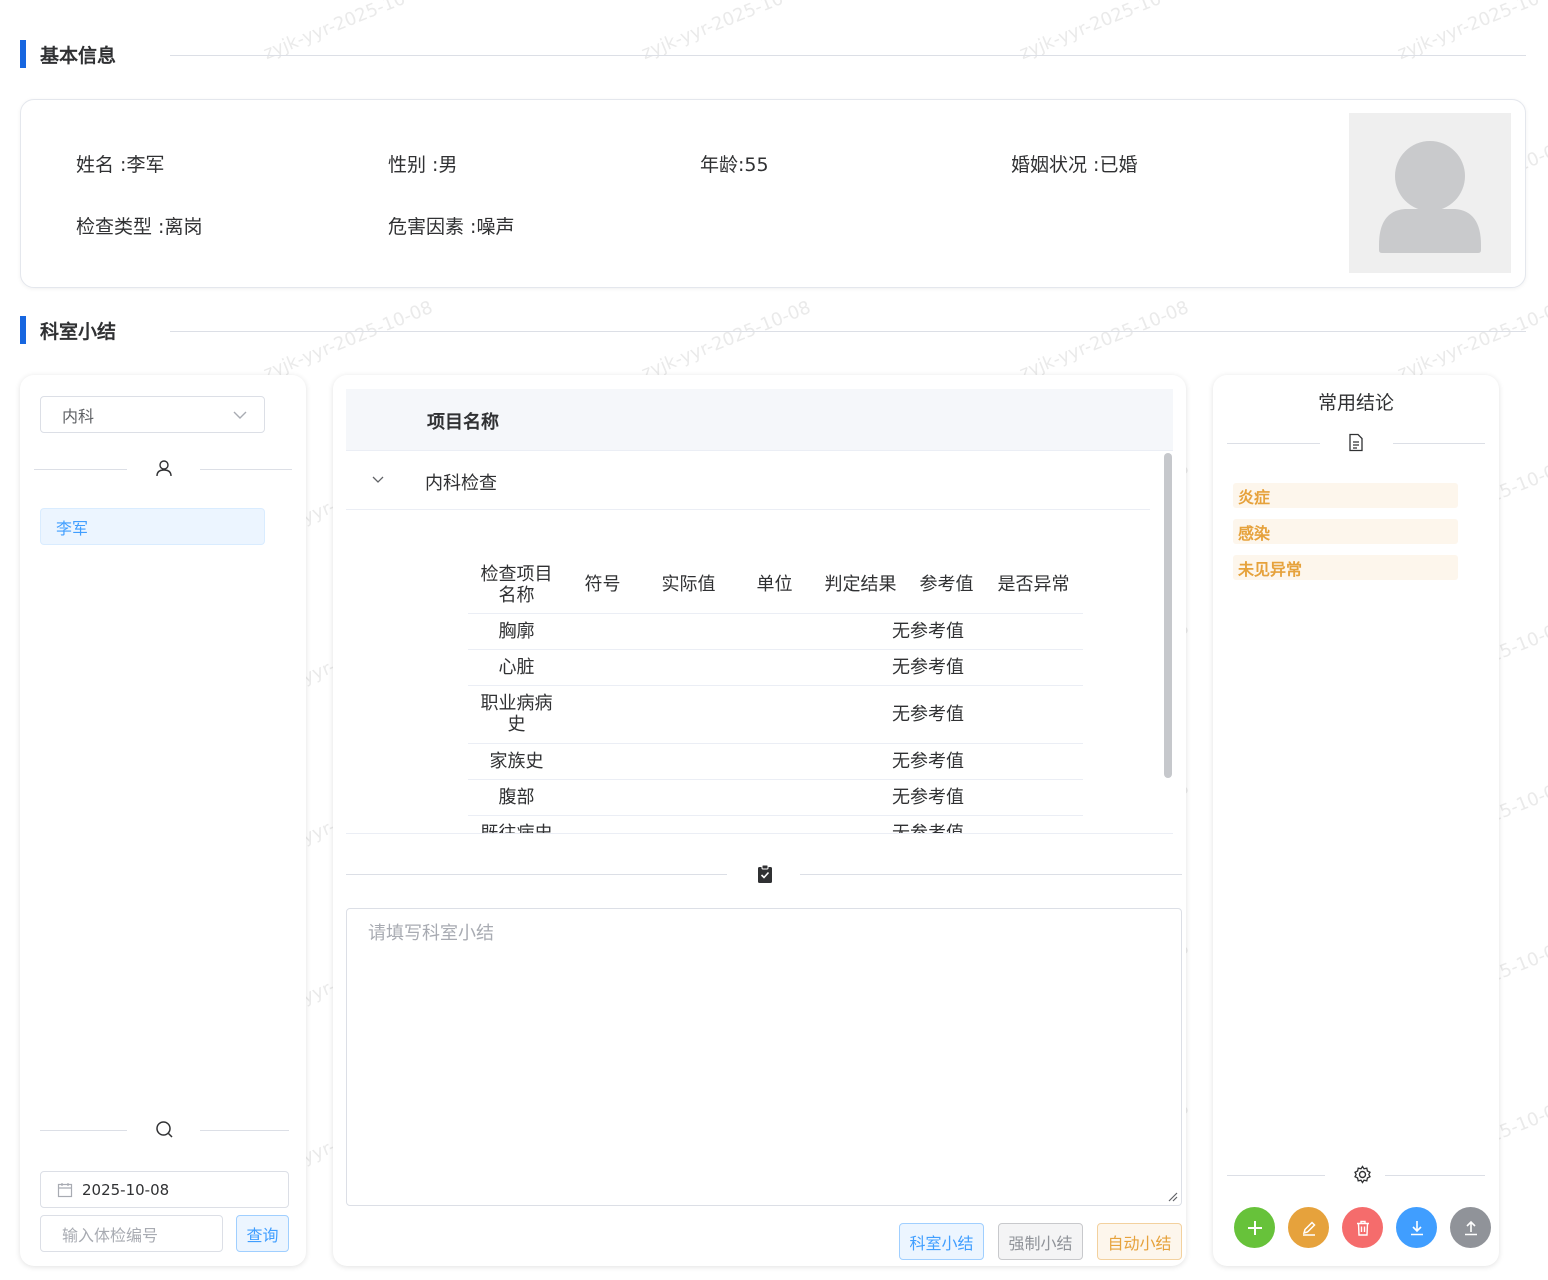 This screenshot has height=1280, width=1548. Describe the element at coordinates (451, 227) in the screenshot. I see `hazard-factor: 危害因素 :噪声` at that location.